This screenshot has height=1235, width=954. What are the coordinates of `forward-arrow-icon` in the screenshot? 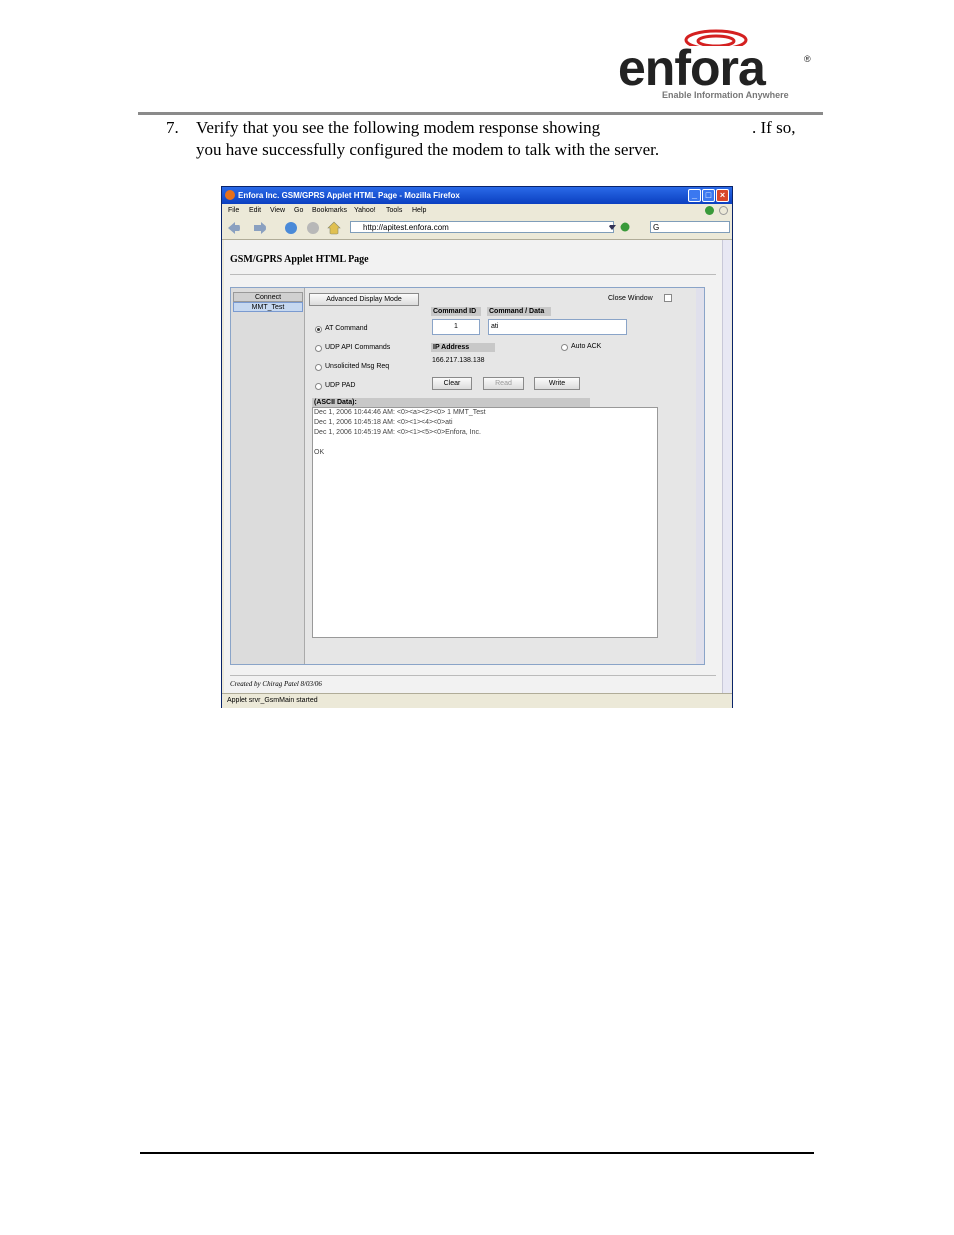 It's located at (259, 228).